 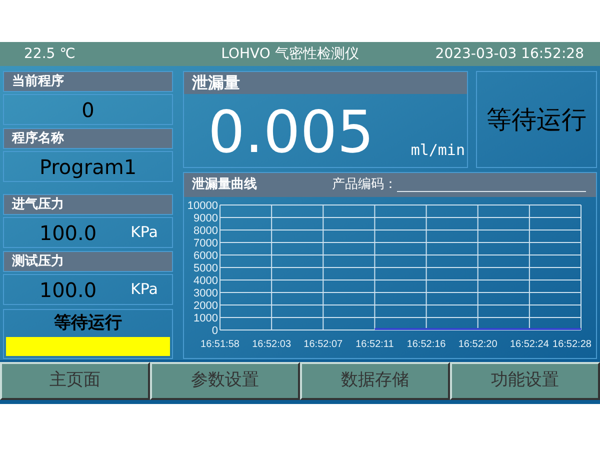 What do you see at coordinates (88, 81) in the screenshot?
I see `panel-label: 当前程序` at bounding box center [88, 81].